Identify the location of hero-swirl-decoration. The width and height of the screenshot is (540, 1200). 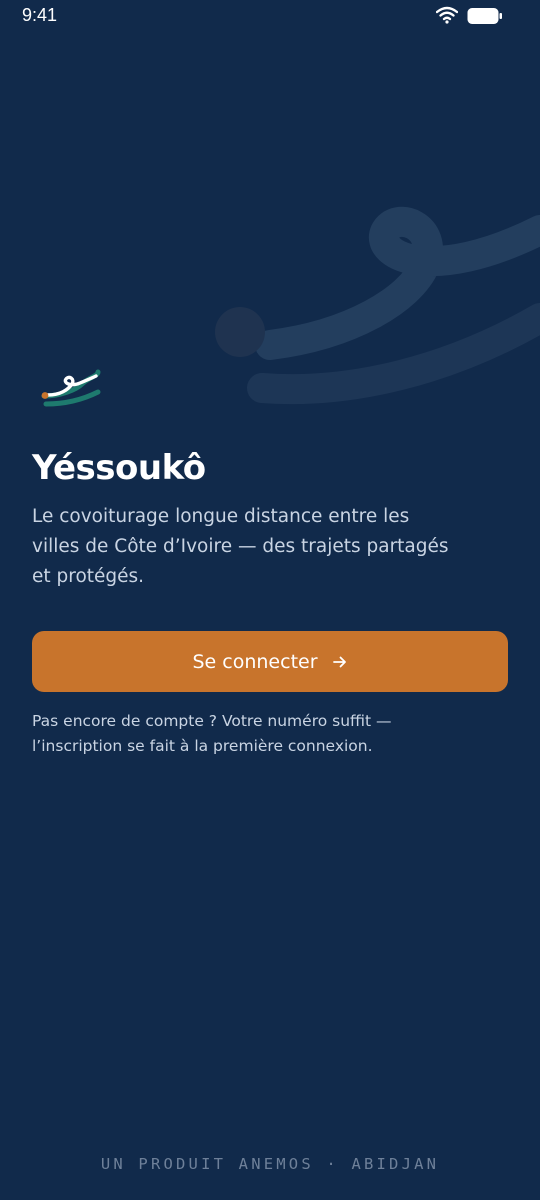
(377, 306).